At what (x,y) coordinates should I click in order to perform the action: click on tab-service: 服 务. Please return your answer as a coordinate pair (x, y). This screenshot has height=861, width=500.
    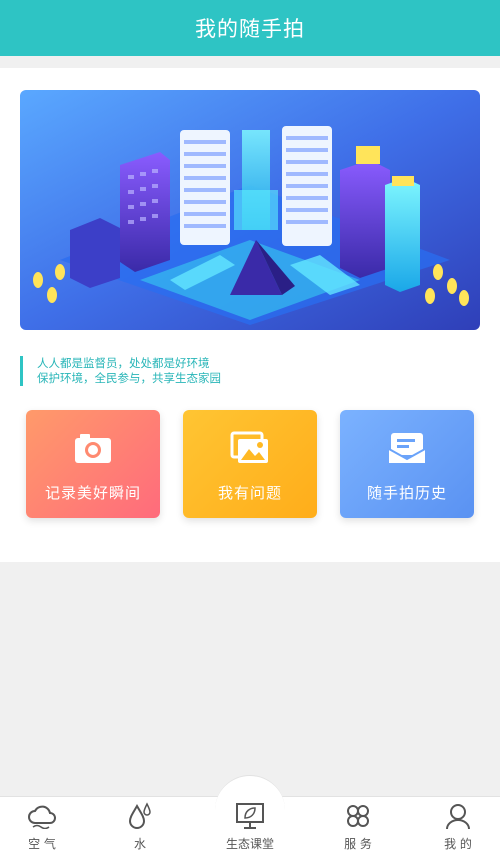
    Looking at the image, I should click on (358, 829).